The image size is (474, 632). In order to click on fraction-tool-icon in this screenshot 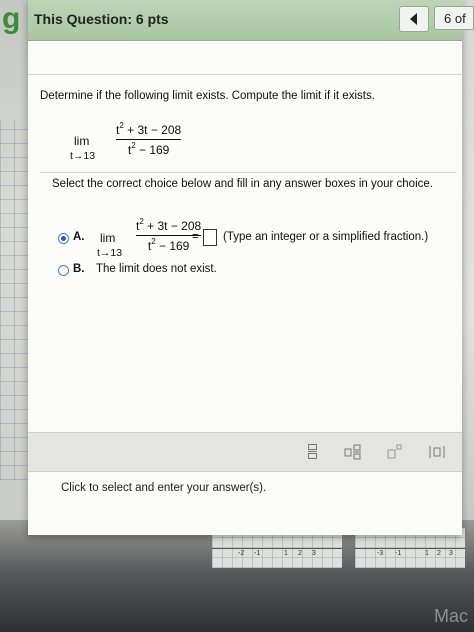, I will do `click(312, 452)`.